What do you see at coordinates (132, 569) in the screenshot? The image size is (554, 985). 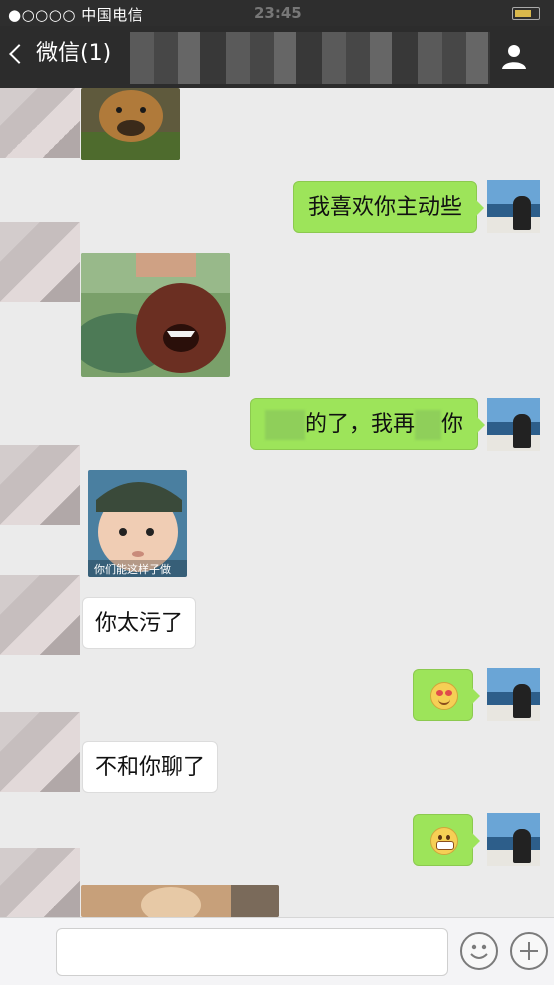 I see `image-caption: 你们能这样子做` at bounding box center [132, 569].